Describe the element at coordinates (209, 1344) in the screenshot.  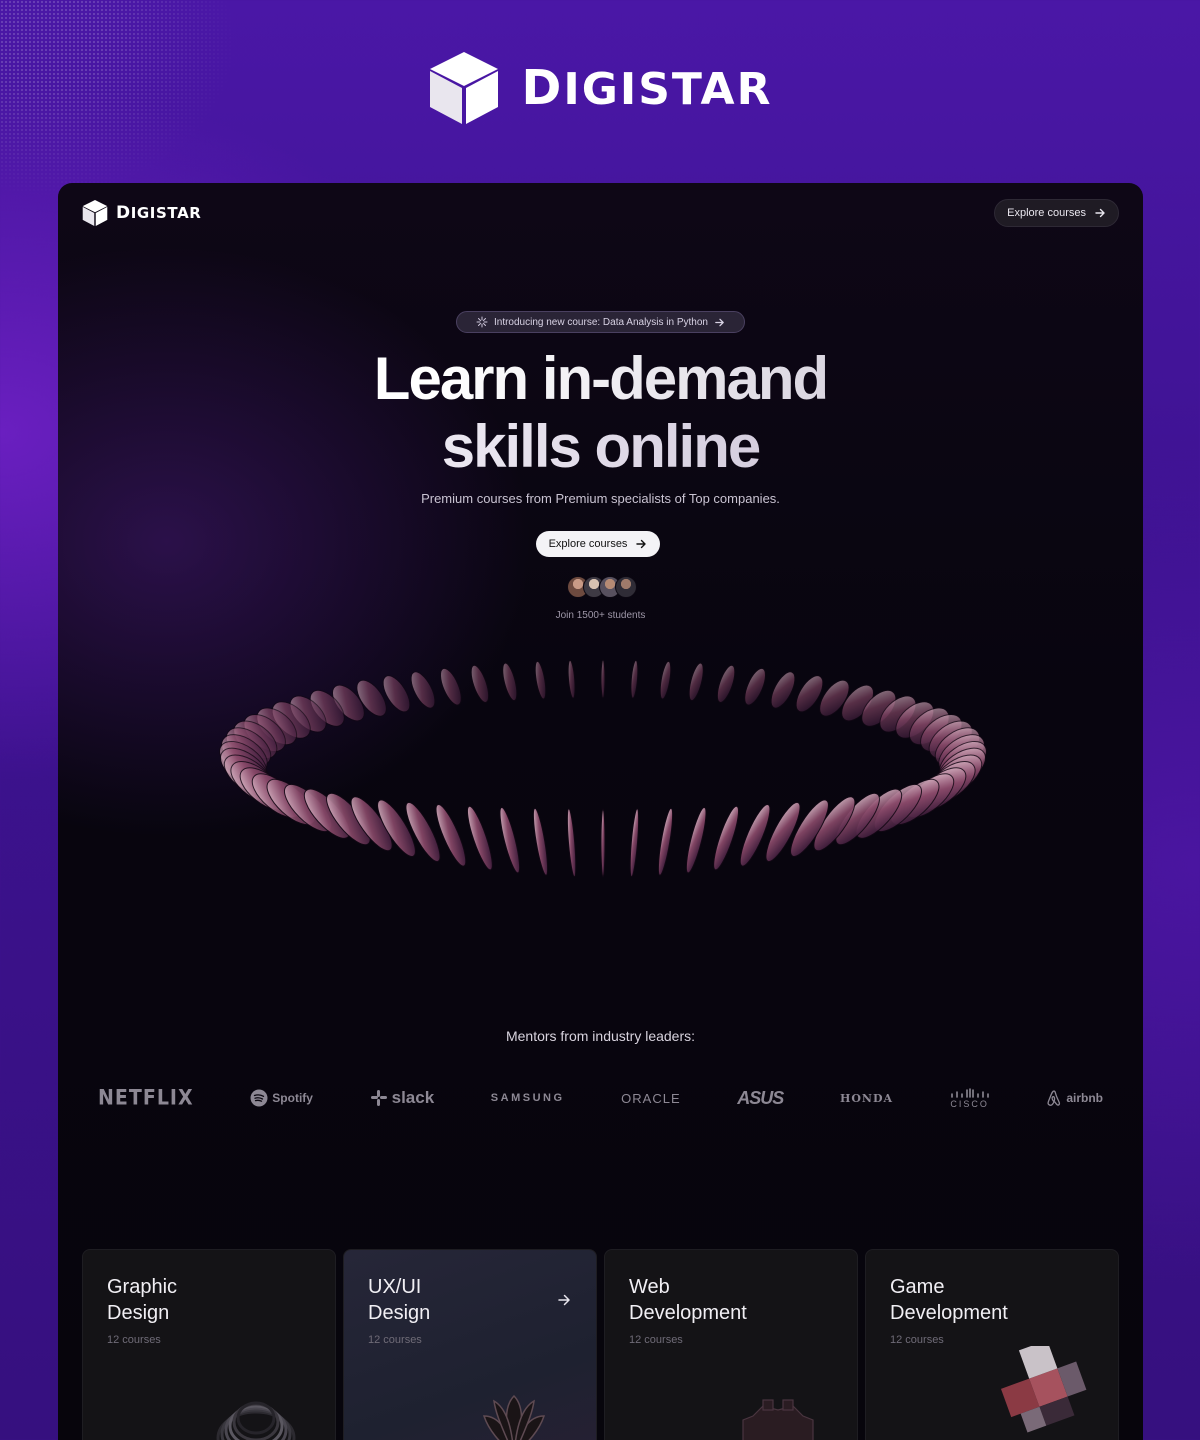
I see `course-card-graphic-design: Graphic Design 12 courses` at that location.